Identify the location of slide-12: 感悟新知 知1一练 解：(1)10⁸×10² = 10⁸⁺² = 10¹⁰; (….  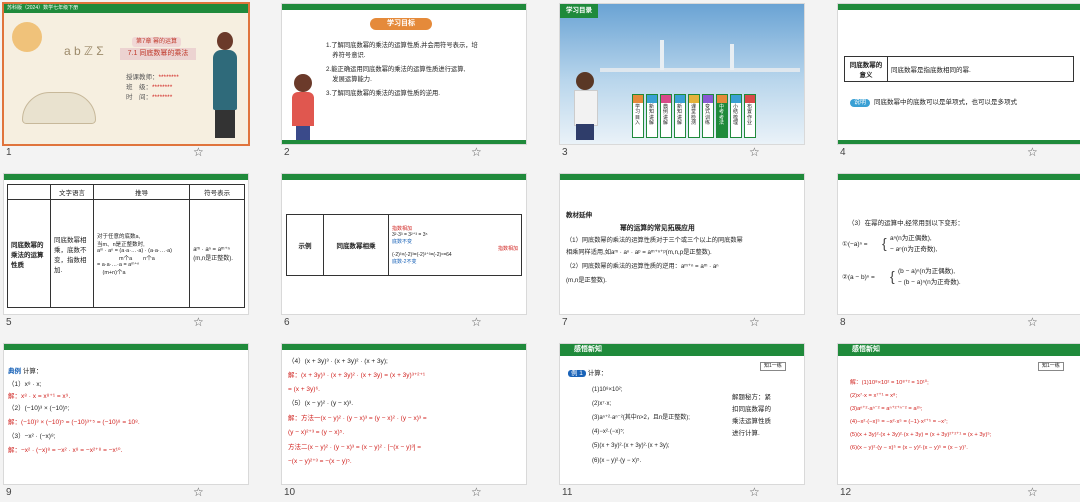
(959, 414).